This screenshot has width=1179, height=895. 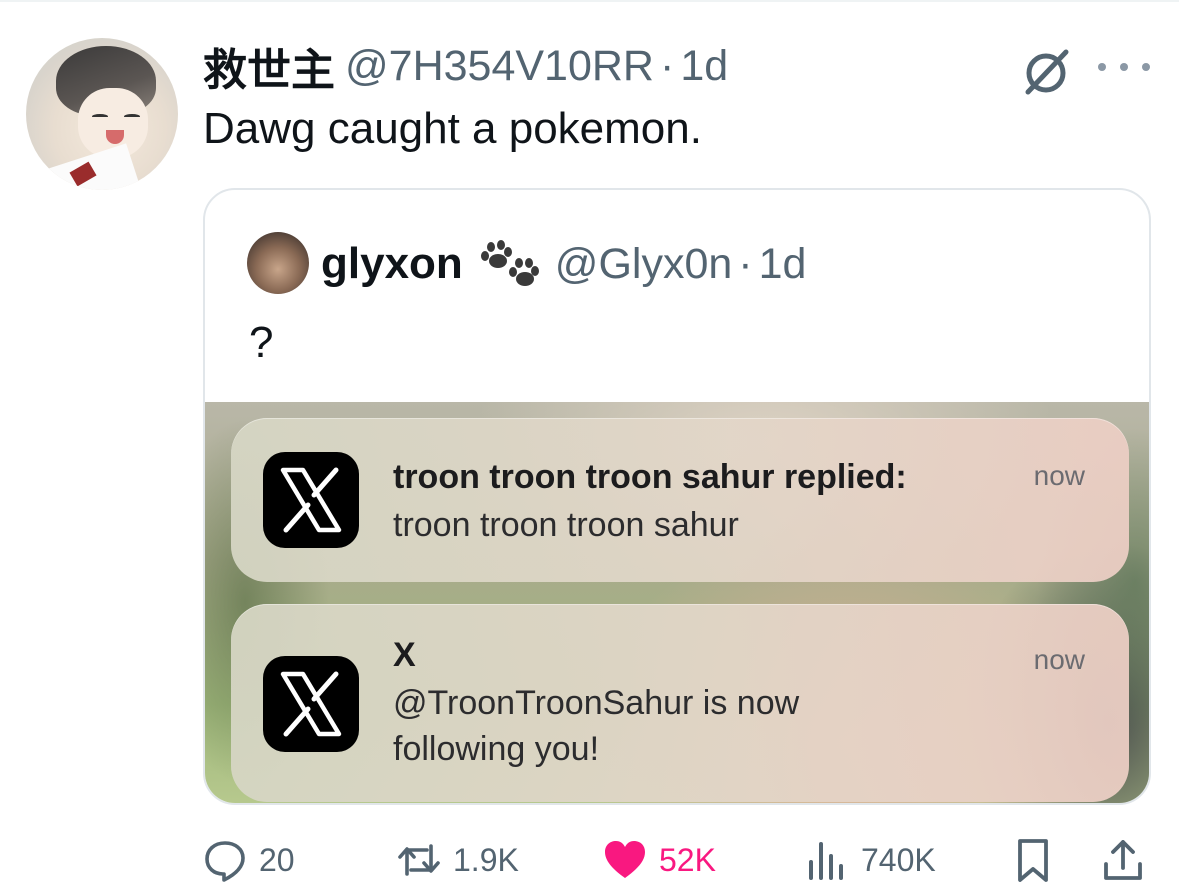 I want to click on share-button, so click(x=1123, y=860).